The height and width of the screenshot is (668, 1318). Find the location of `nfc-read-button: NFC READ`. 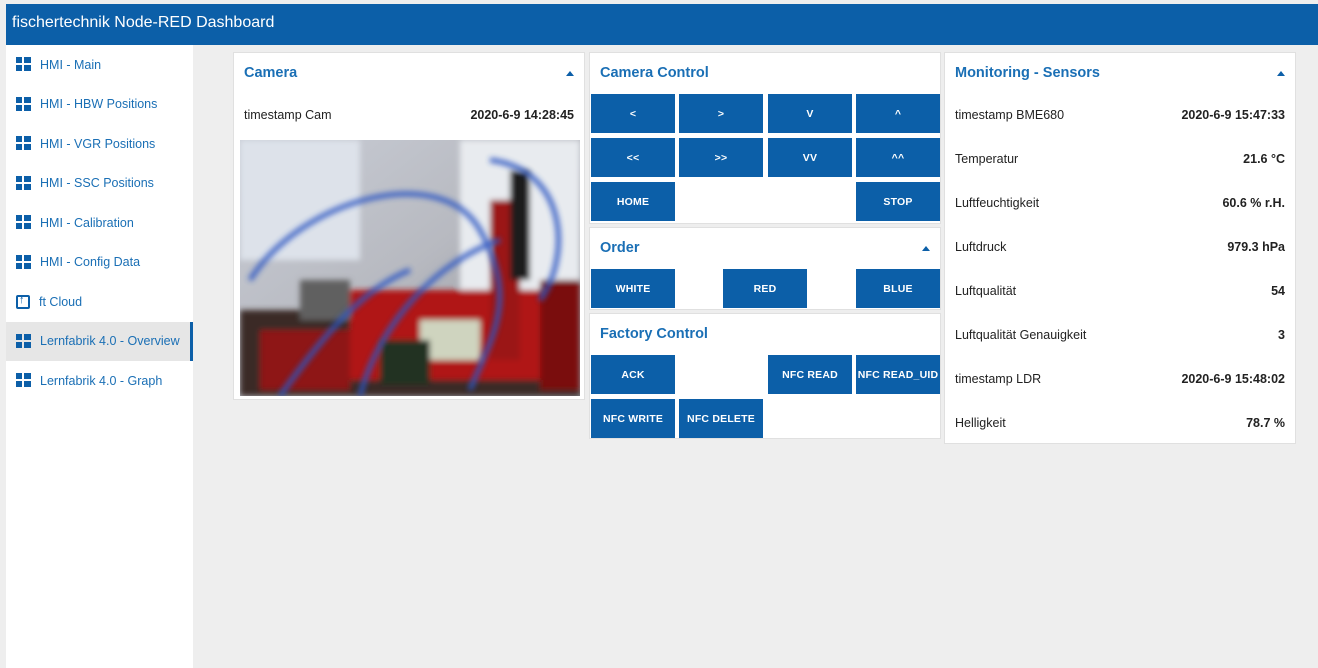

nfc-read-button: NFC READ is located at coordinates (810, 374).